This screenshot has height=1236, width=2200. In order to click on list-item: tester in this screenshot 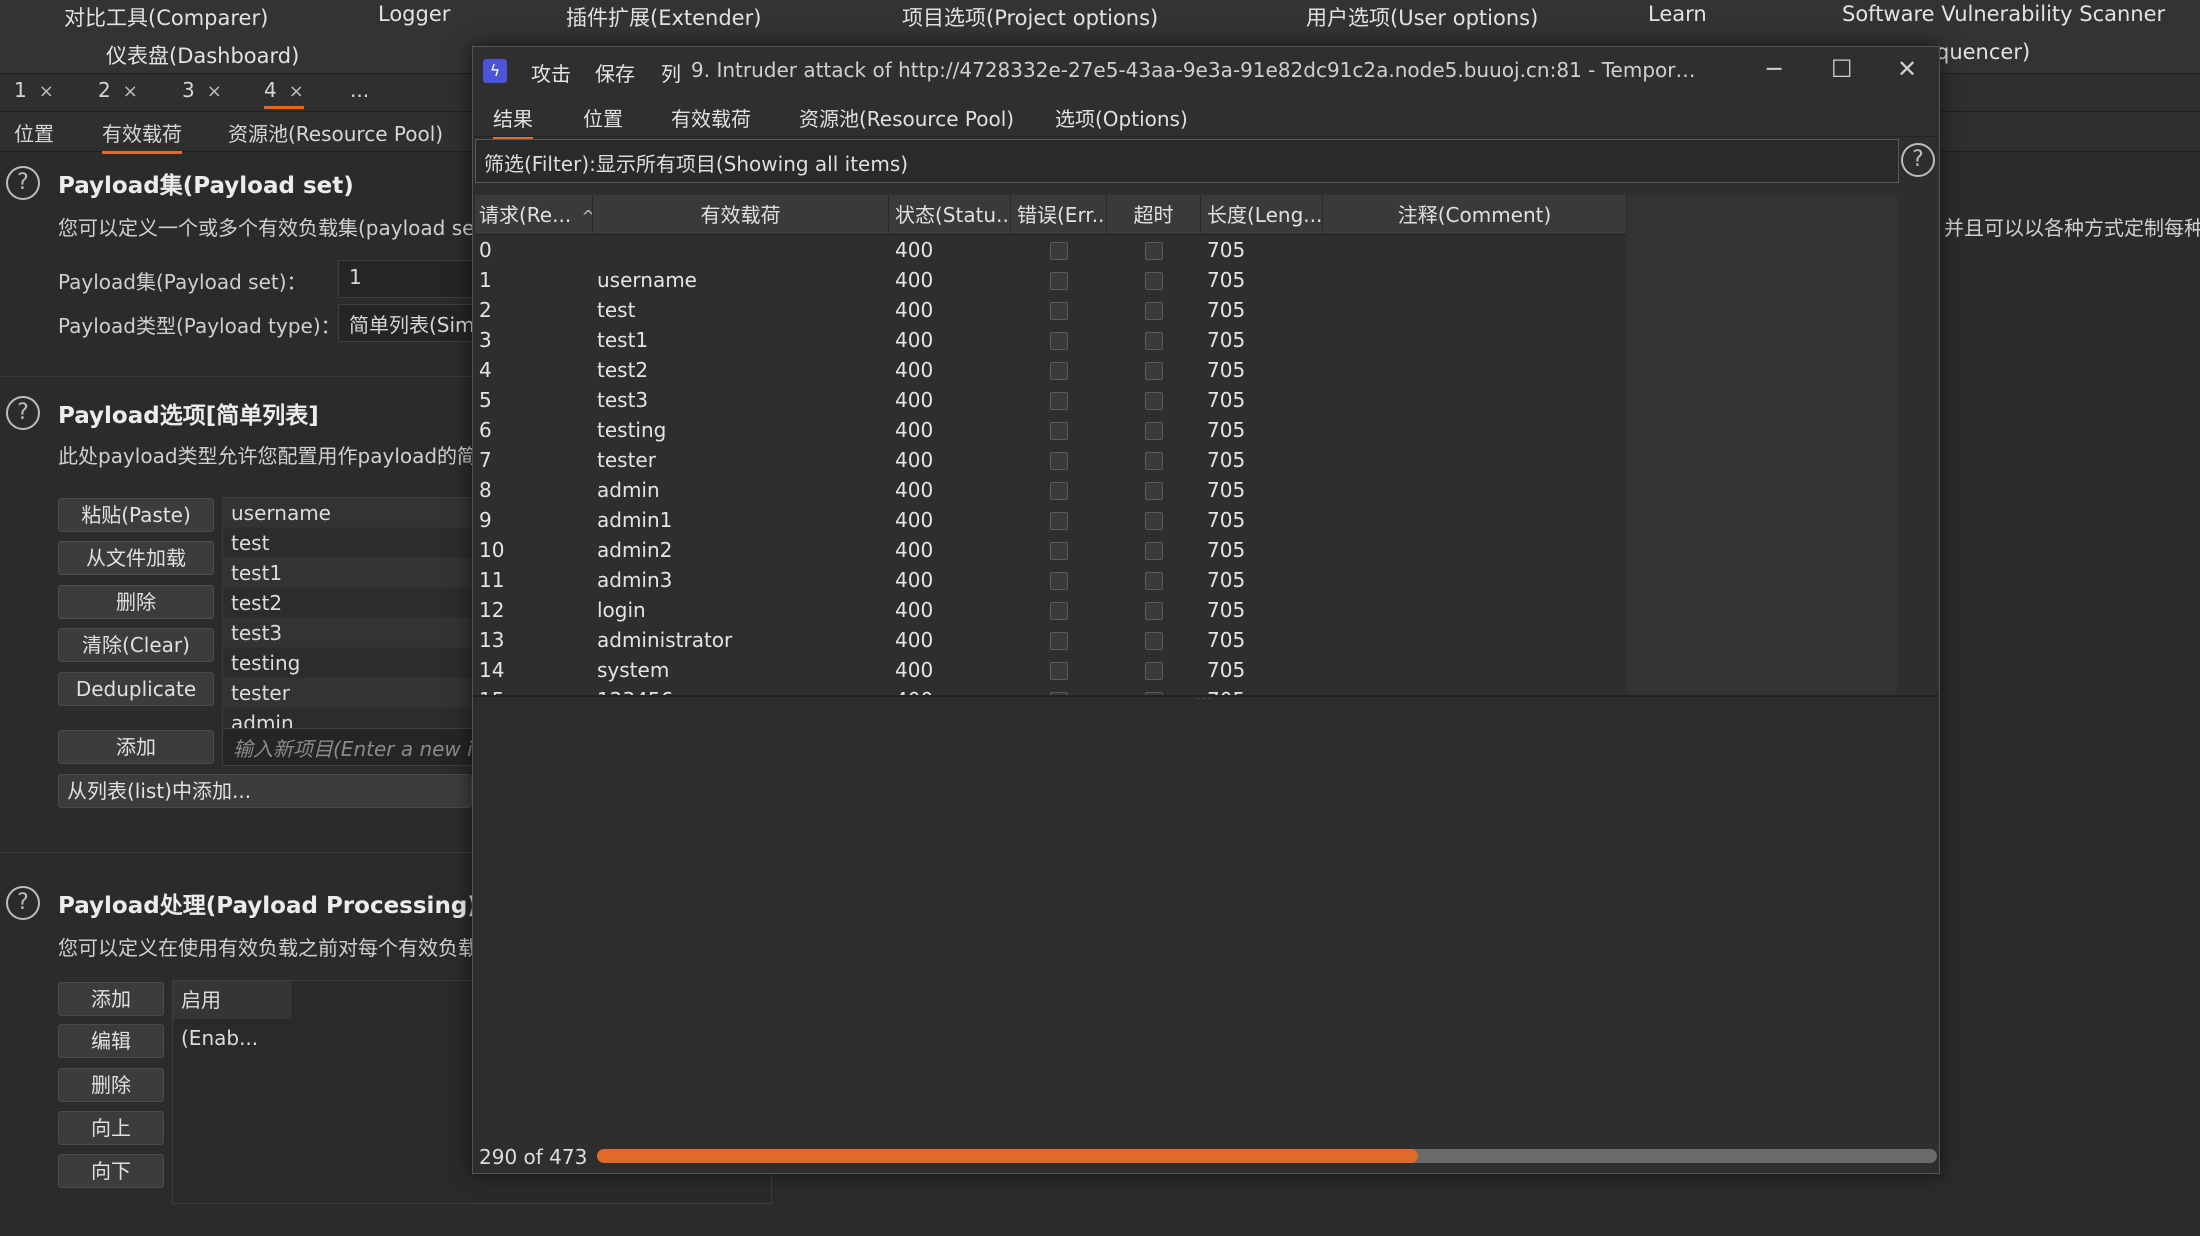, I will do `click(348, 693)`.